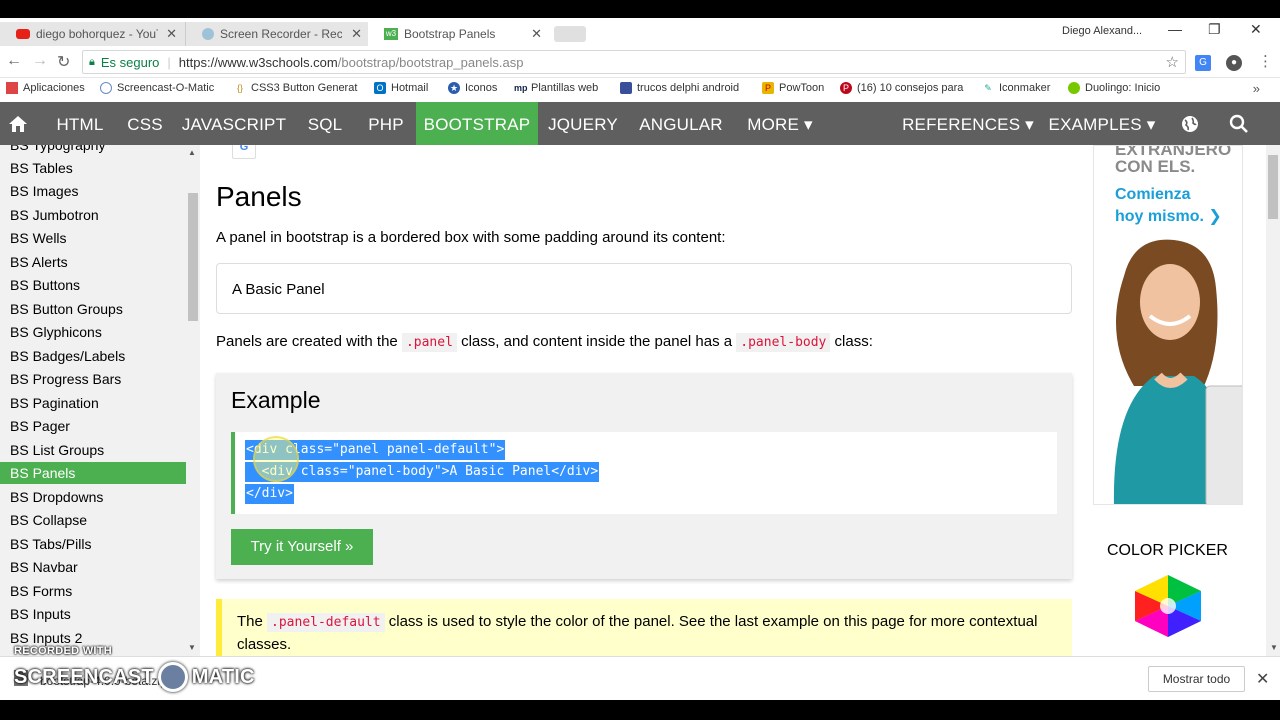  Describe the element at coordinates (63, 62) in the screenshot. I see `reload-icon: ↻` at that location.